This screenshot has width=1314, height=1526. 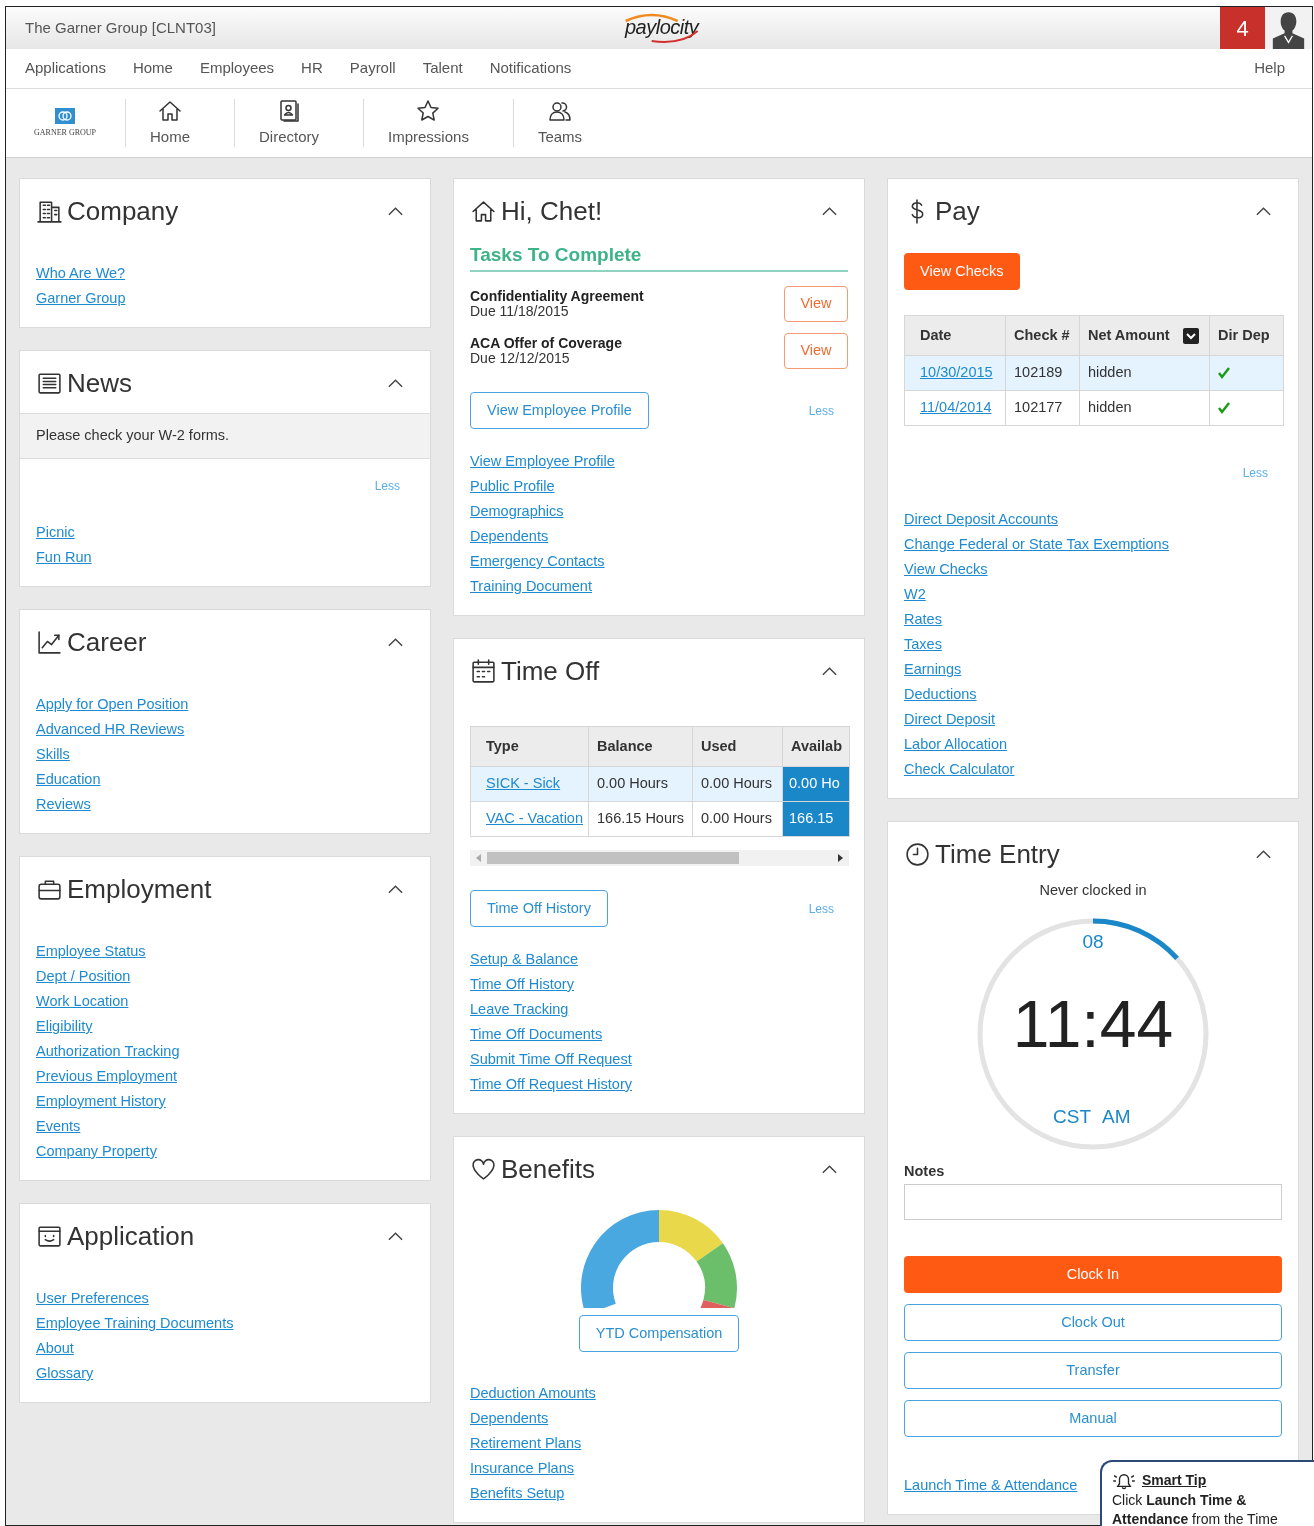 What do you see at coordinates (530, 68) in the screenshot?
I see `nav-menu-item: Notifications` at bounding box center [530, 68].